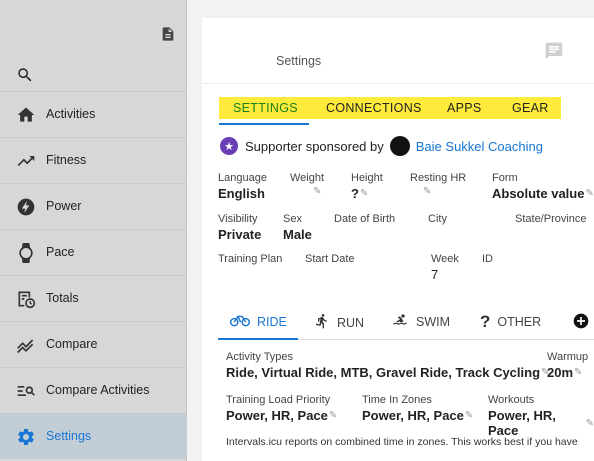 The image size is (594, 461). Describe the element at coordinates (66, 160) in the screenshot. I see `sidebar-item-label: Fitness` at that location.